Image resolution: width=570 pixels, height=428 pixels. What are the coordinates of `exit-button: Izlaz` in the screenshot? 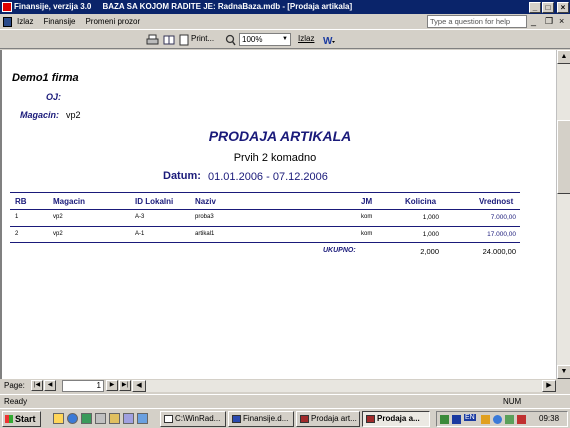 It's located at (306, 38).